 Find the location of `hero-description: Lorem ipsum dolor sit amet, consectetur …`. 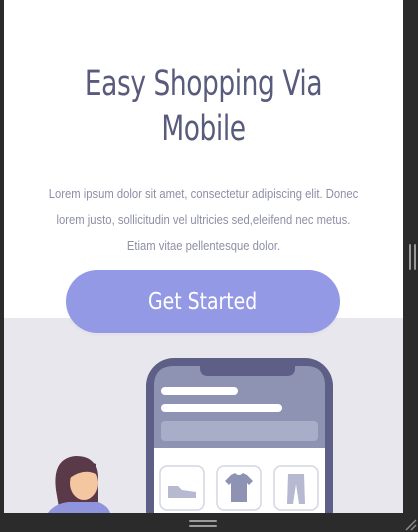

hero-description: Lorem ipsum dolor sit amet, consectetur … is located at coordinates (204, 220).